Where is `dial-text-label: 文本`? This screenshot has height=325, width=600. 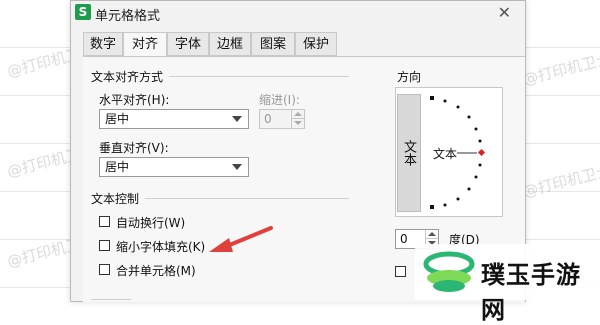
dial-text-label: 文本 is located at coordinates (445, 154).